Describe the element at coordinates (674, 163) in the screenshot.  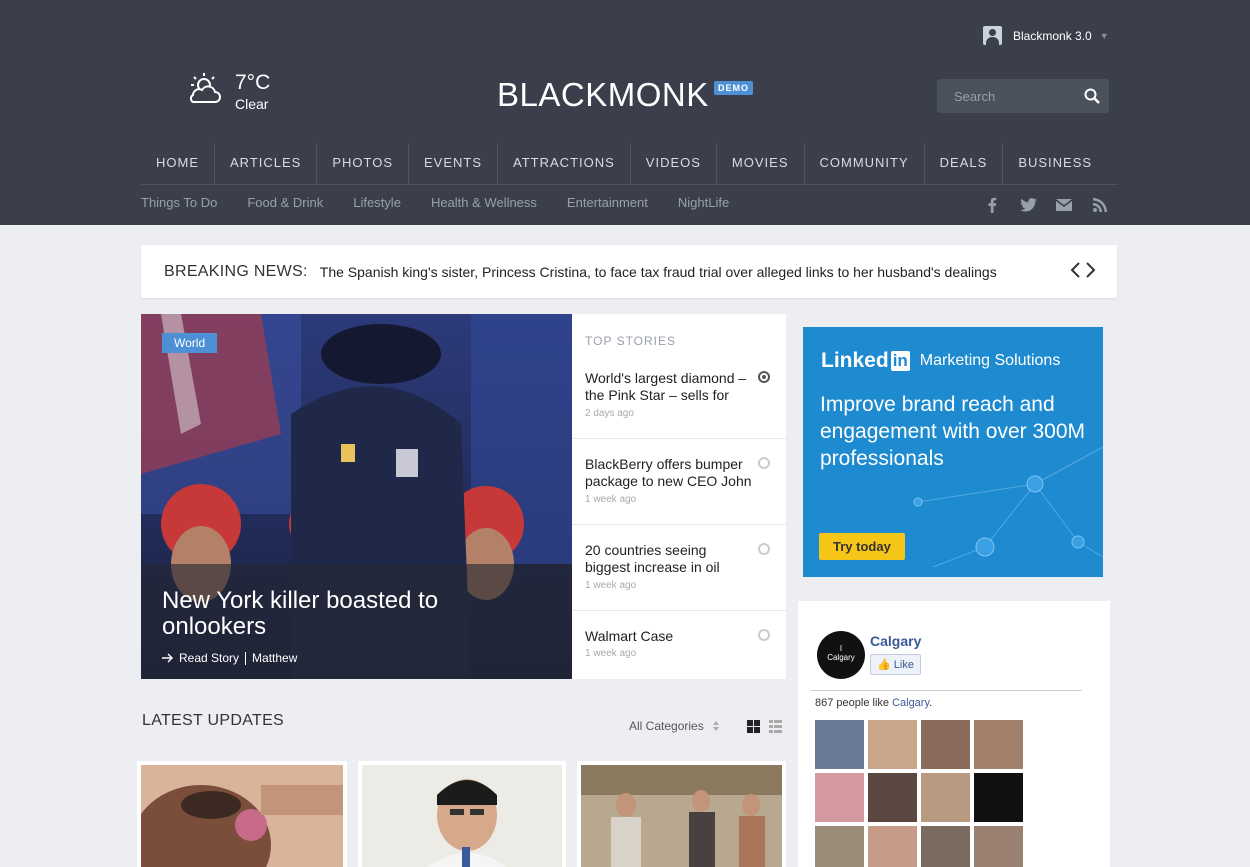
I see `nav-videos: VIDEOS` at that location.